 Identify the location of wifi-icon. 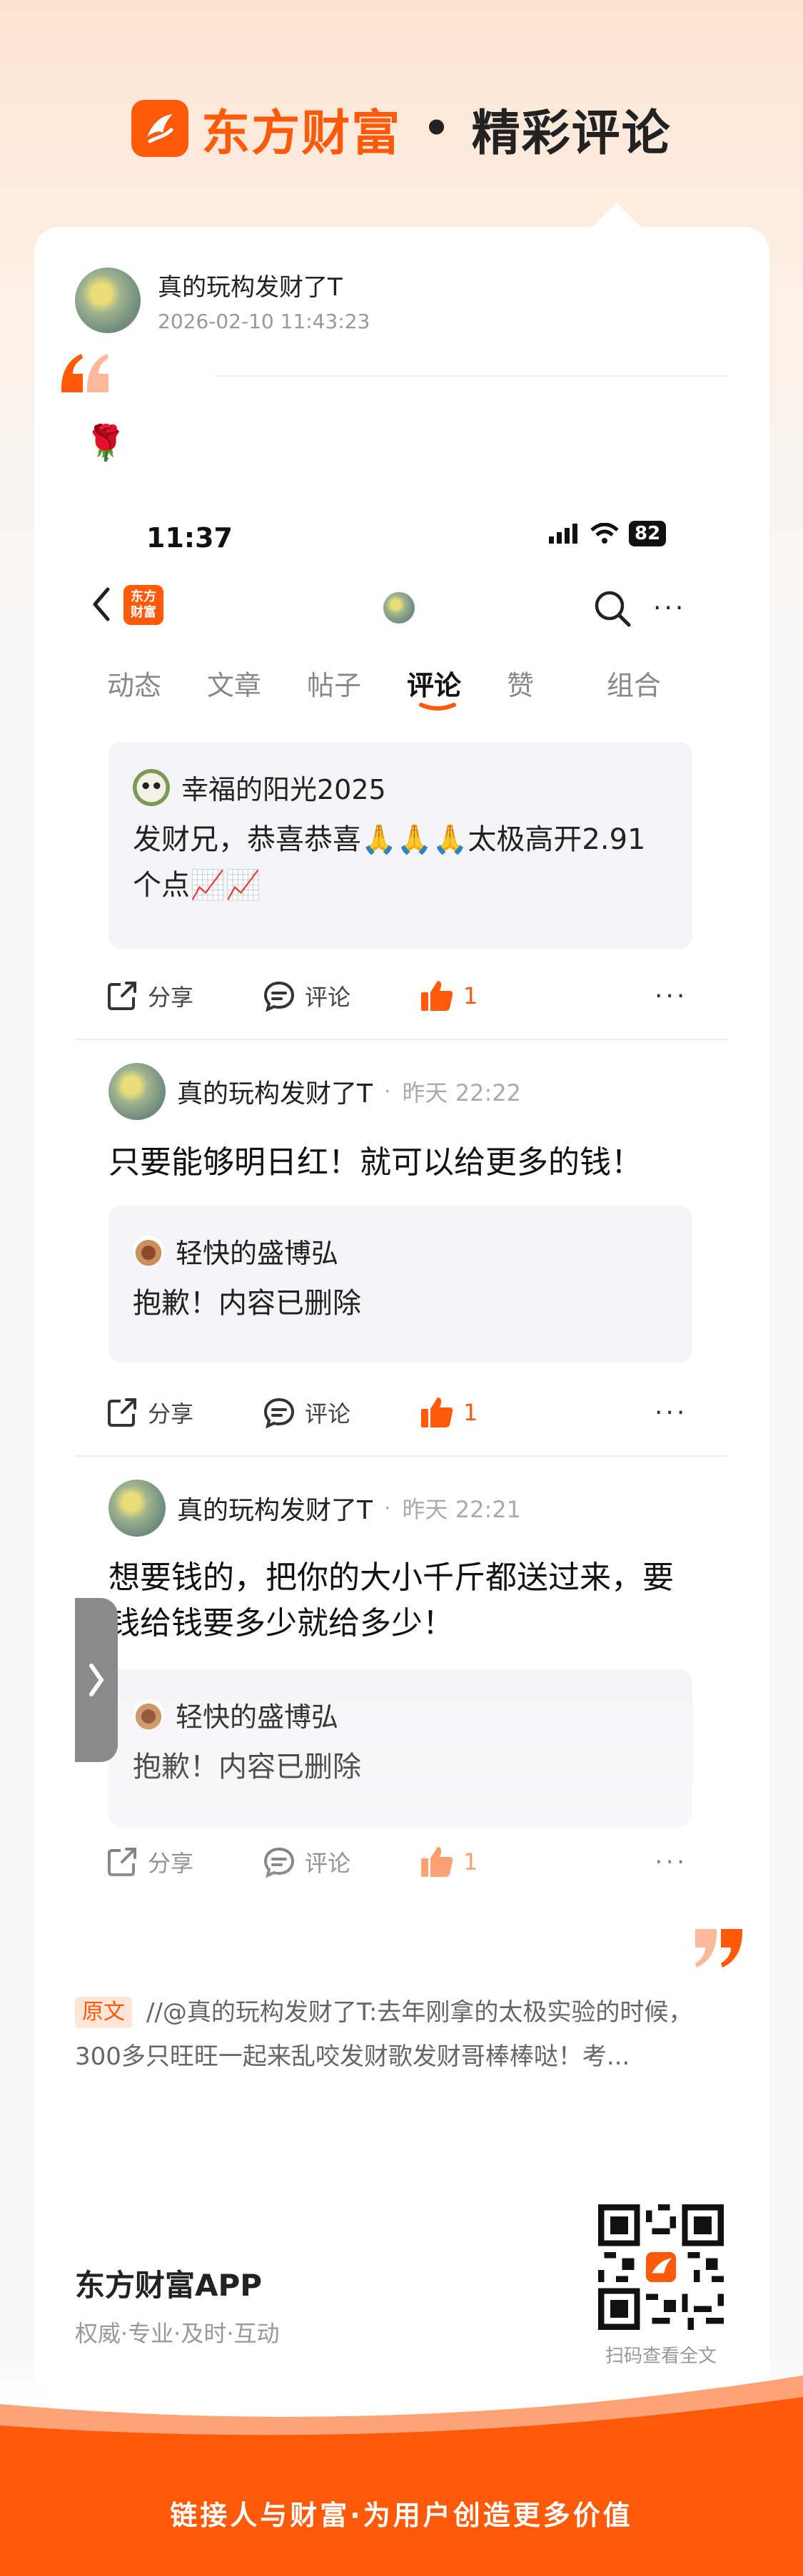
(604, 533).